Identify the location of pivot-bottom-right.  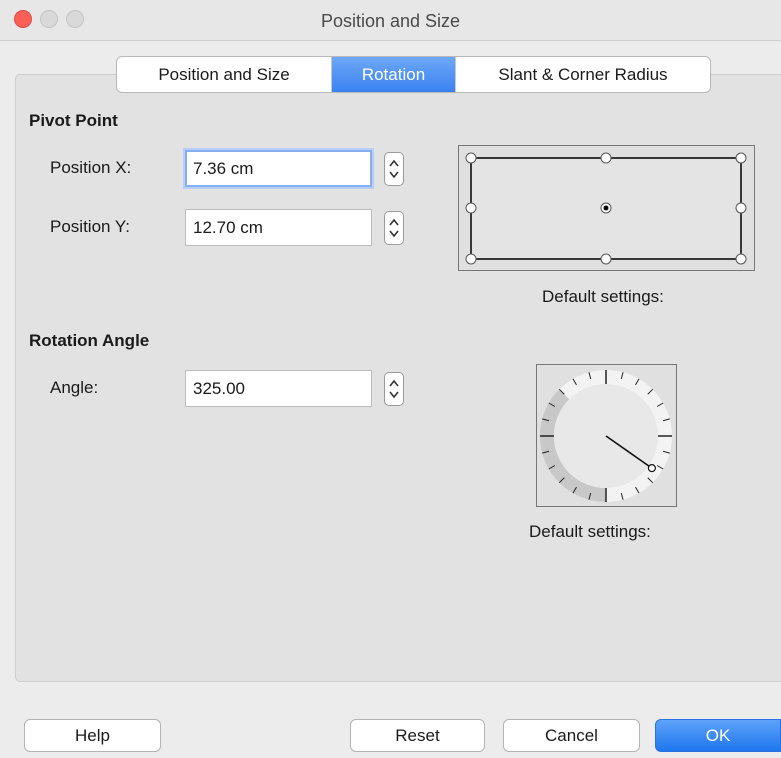
(741, 259).